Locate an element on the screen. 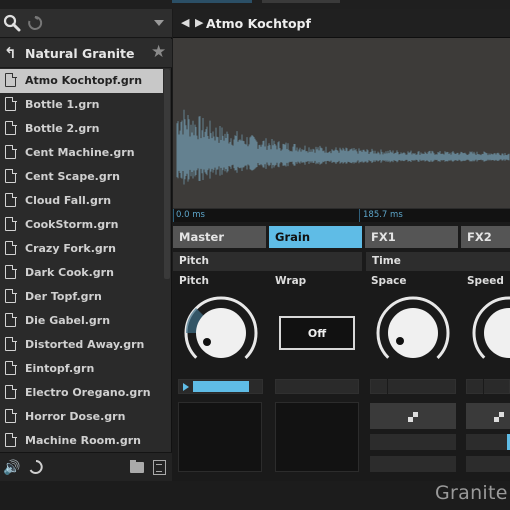 This screenshot has width=510, height=510. wrap-slider is located at coordinates (317, 386).